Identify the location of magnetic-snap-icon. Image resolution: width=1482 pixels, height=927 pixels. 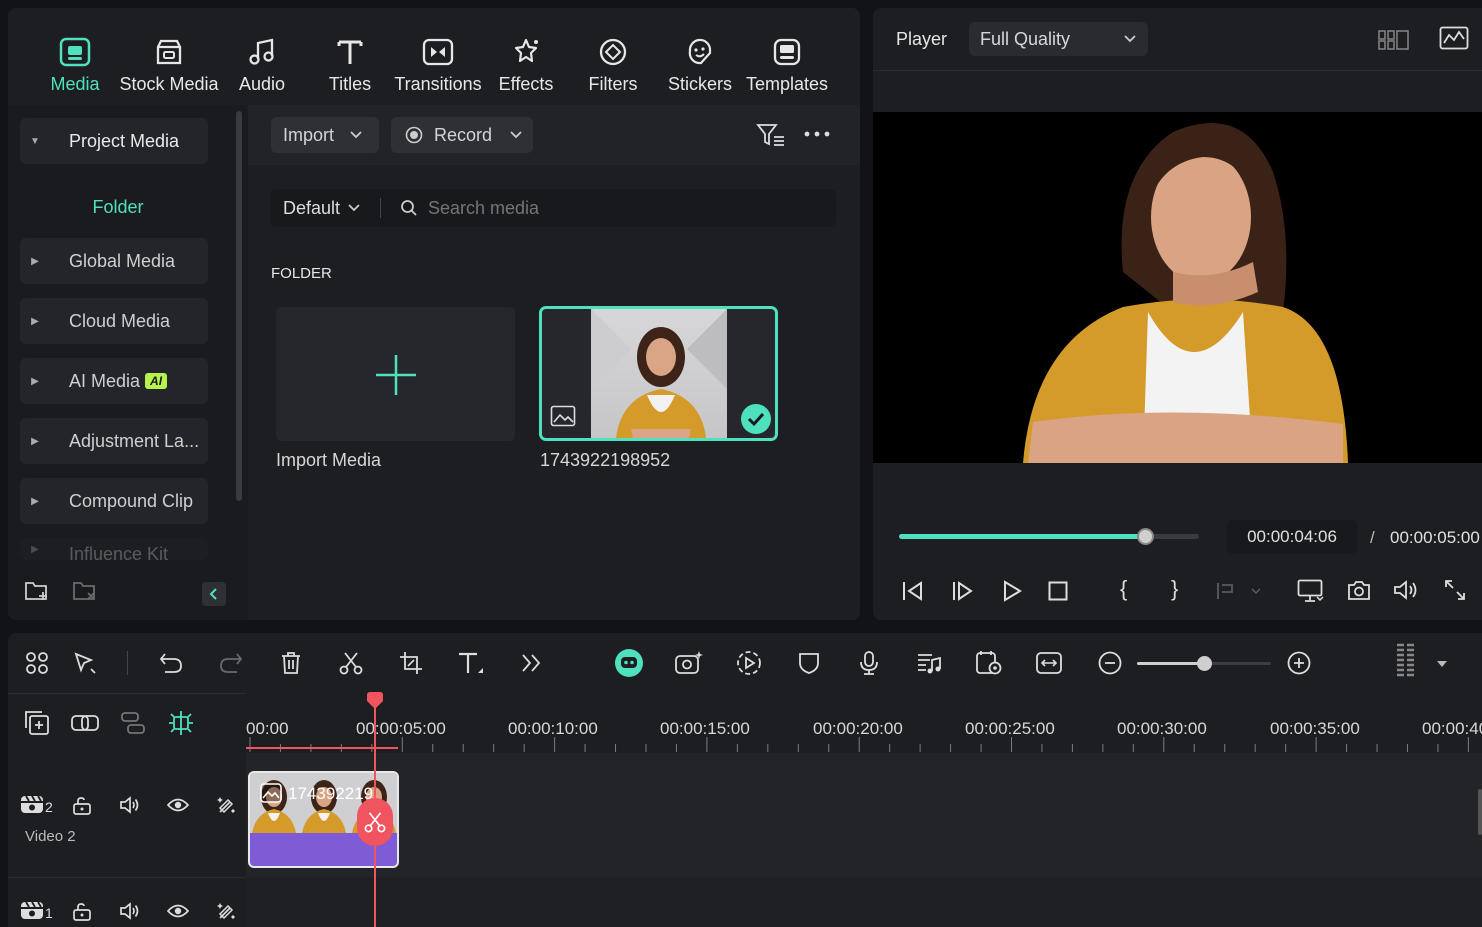
(181, 723).